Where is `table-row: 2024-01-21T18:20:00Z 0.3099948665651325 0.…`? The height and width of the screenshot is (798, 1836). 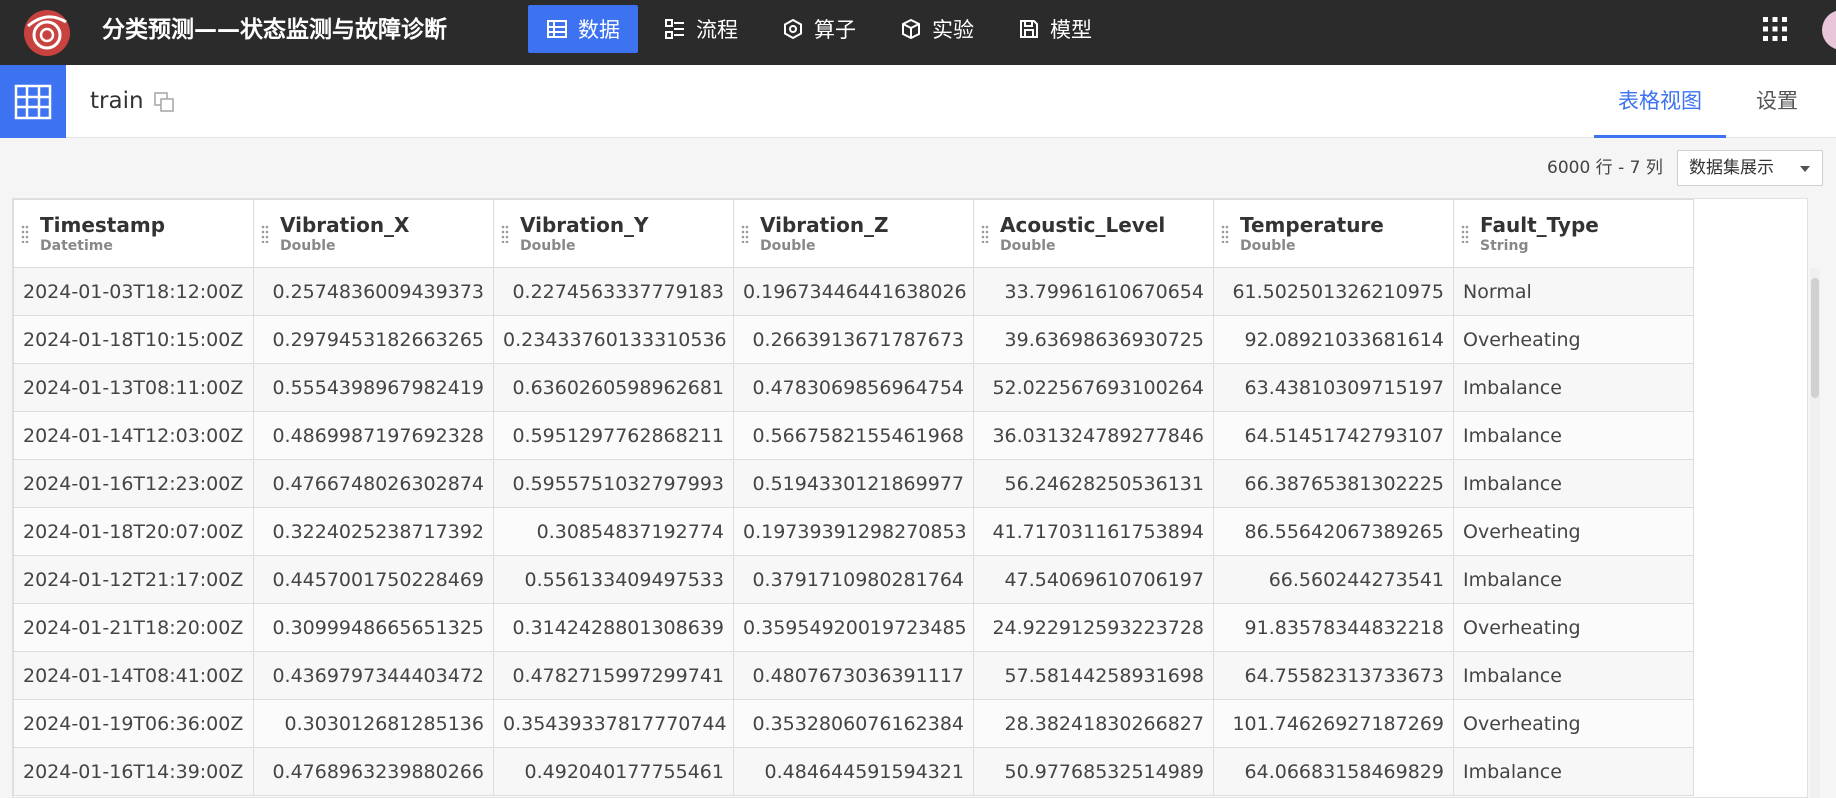 table-row: 2024-01-21T18:20:00Z 0.3099948665651325 0.… is located at coordinates (853, 627).